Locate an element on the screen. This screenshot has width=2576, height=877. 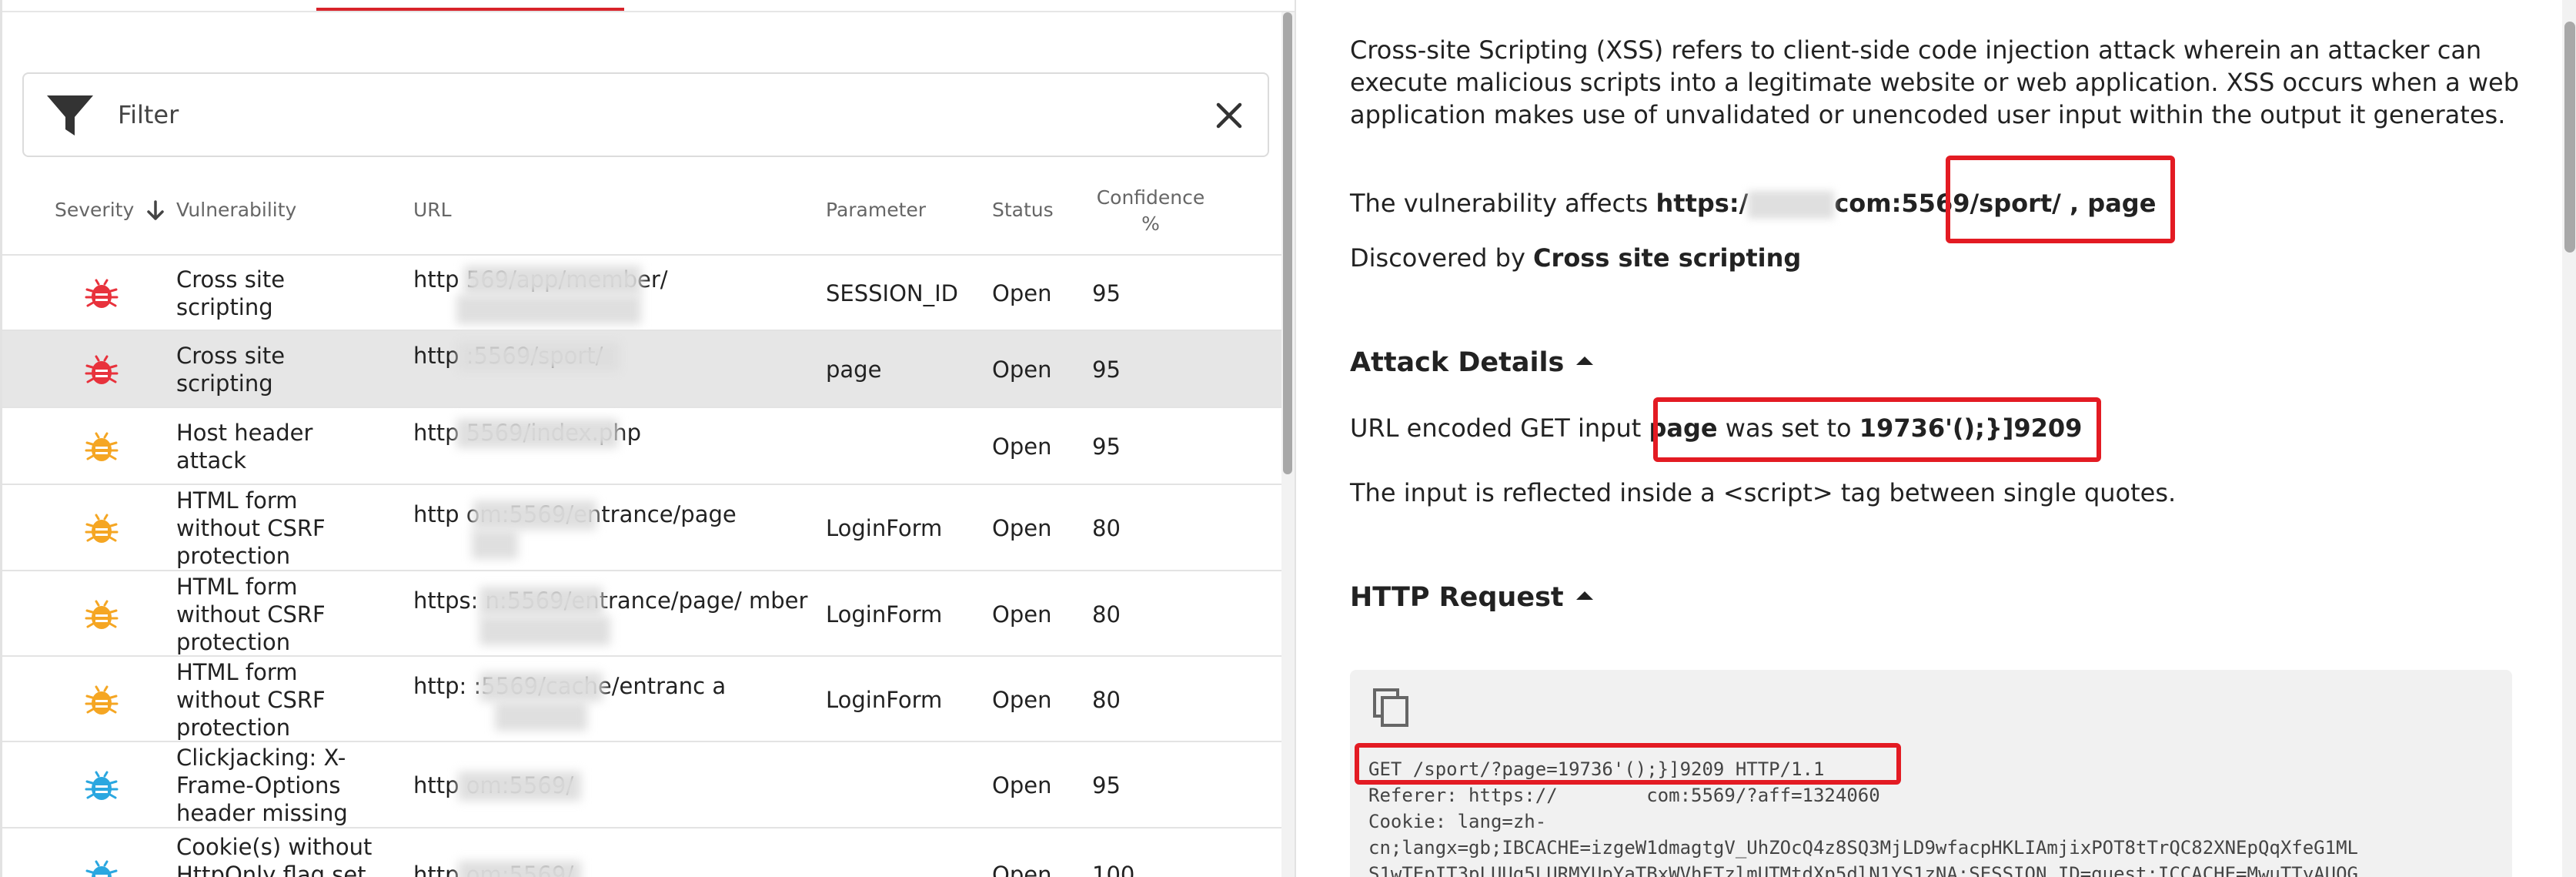
parameter-cell: page is located at coordinates (854, 369).